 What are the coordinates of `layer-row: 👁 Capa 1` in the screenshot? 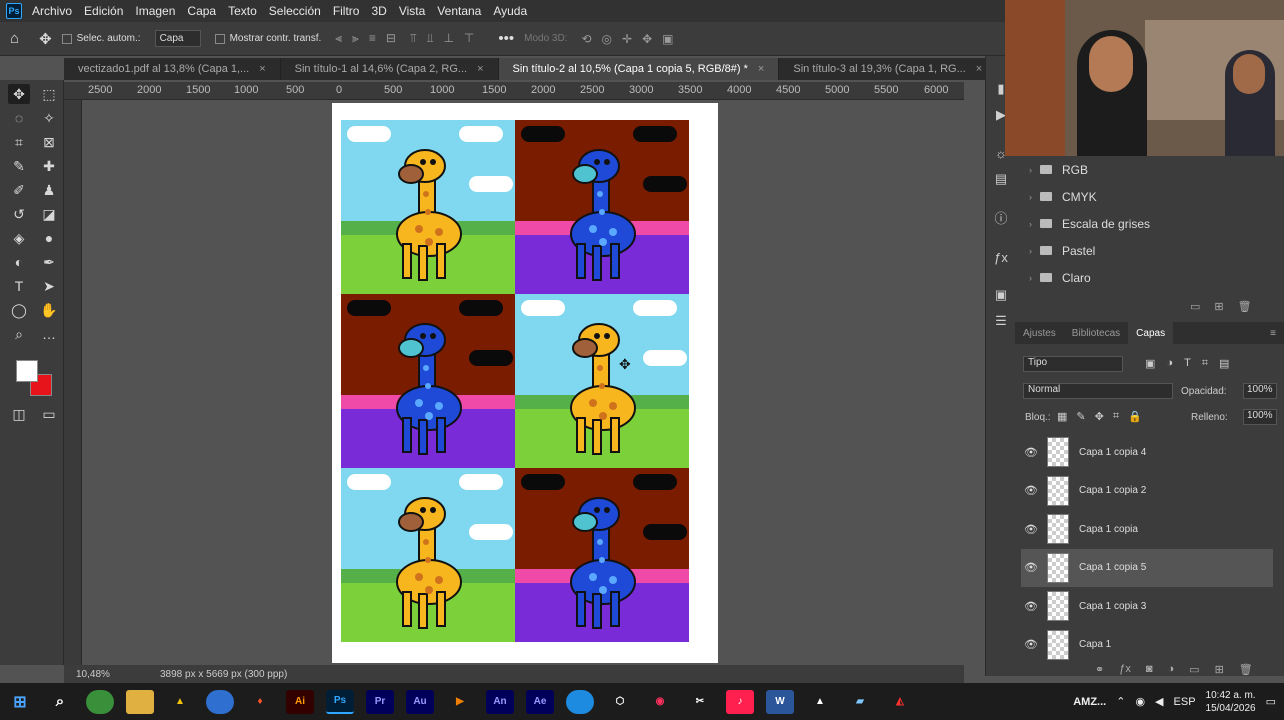 It's located at (1147, 645).